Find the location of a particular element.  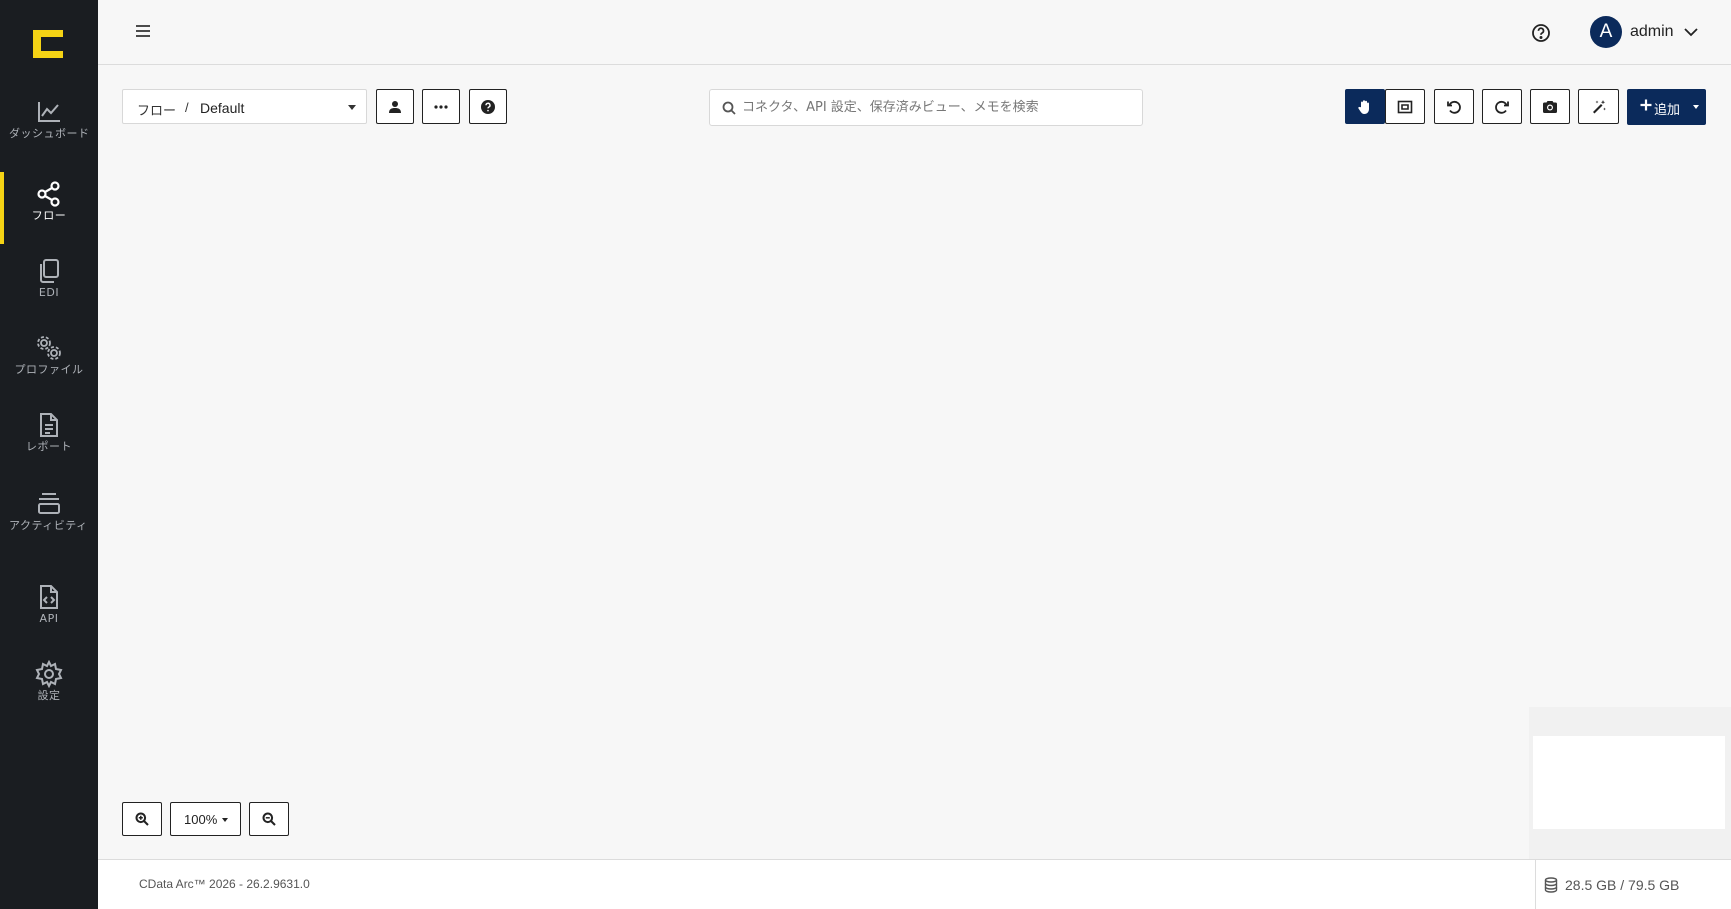

sidebar-item-settings: 設定 is located at coordinates (49, 688).